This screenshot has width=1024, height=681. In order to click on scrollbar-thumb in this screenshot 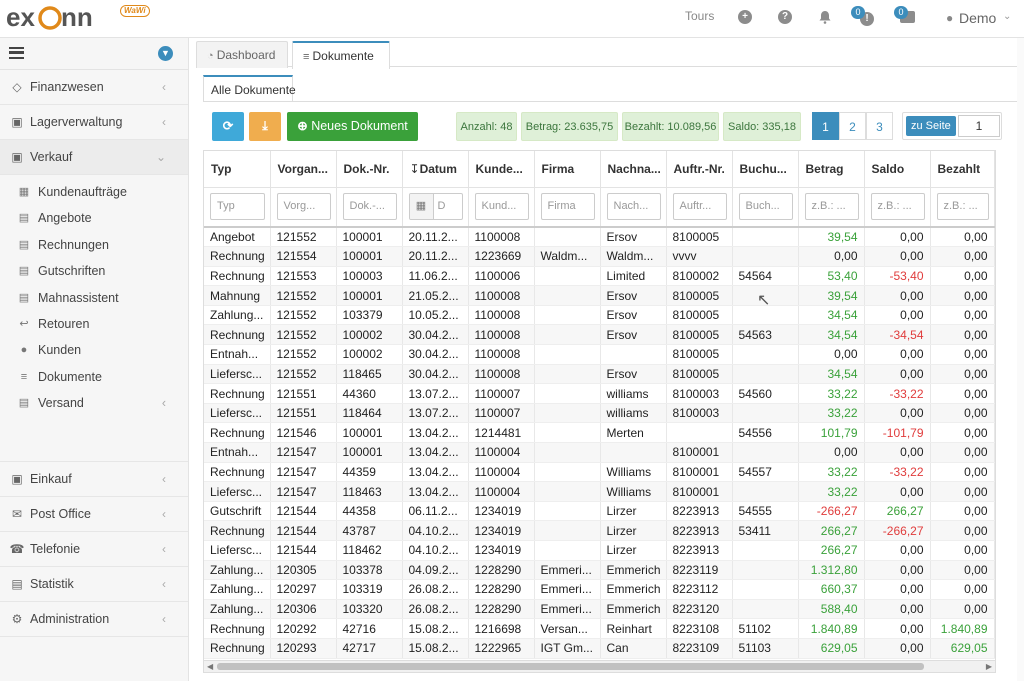, I will do `click(570, 666)`.